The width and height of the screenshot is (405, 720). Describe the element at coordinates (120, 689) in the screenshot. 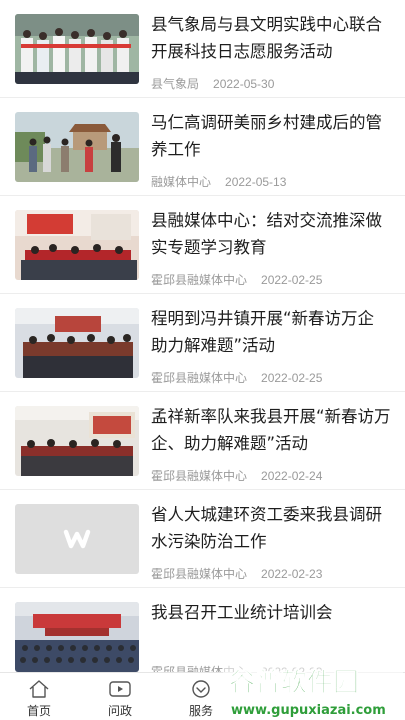

I see `video-play-icon` at that location.